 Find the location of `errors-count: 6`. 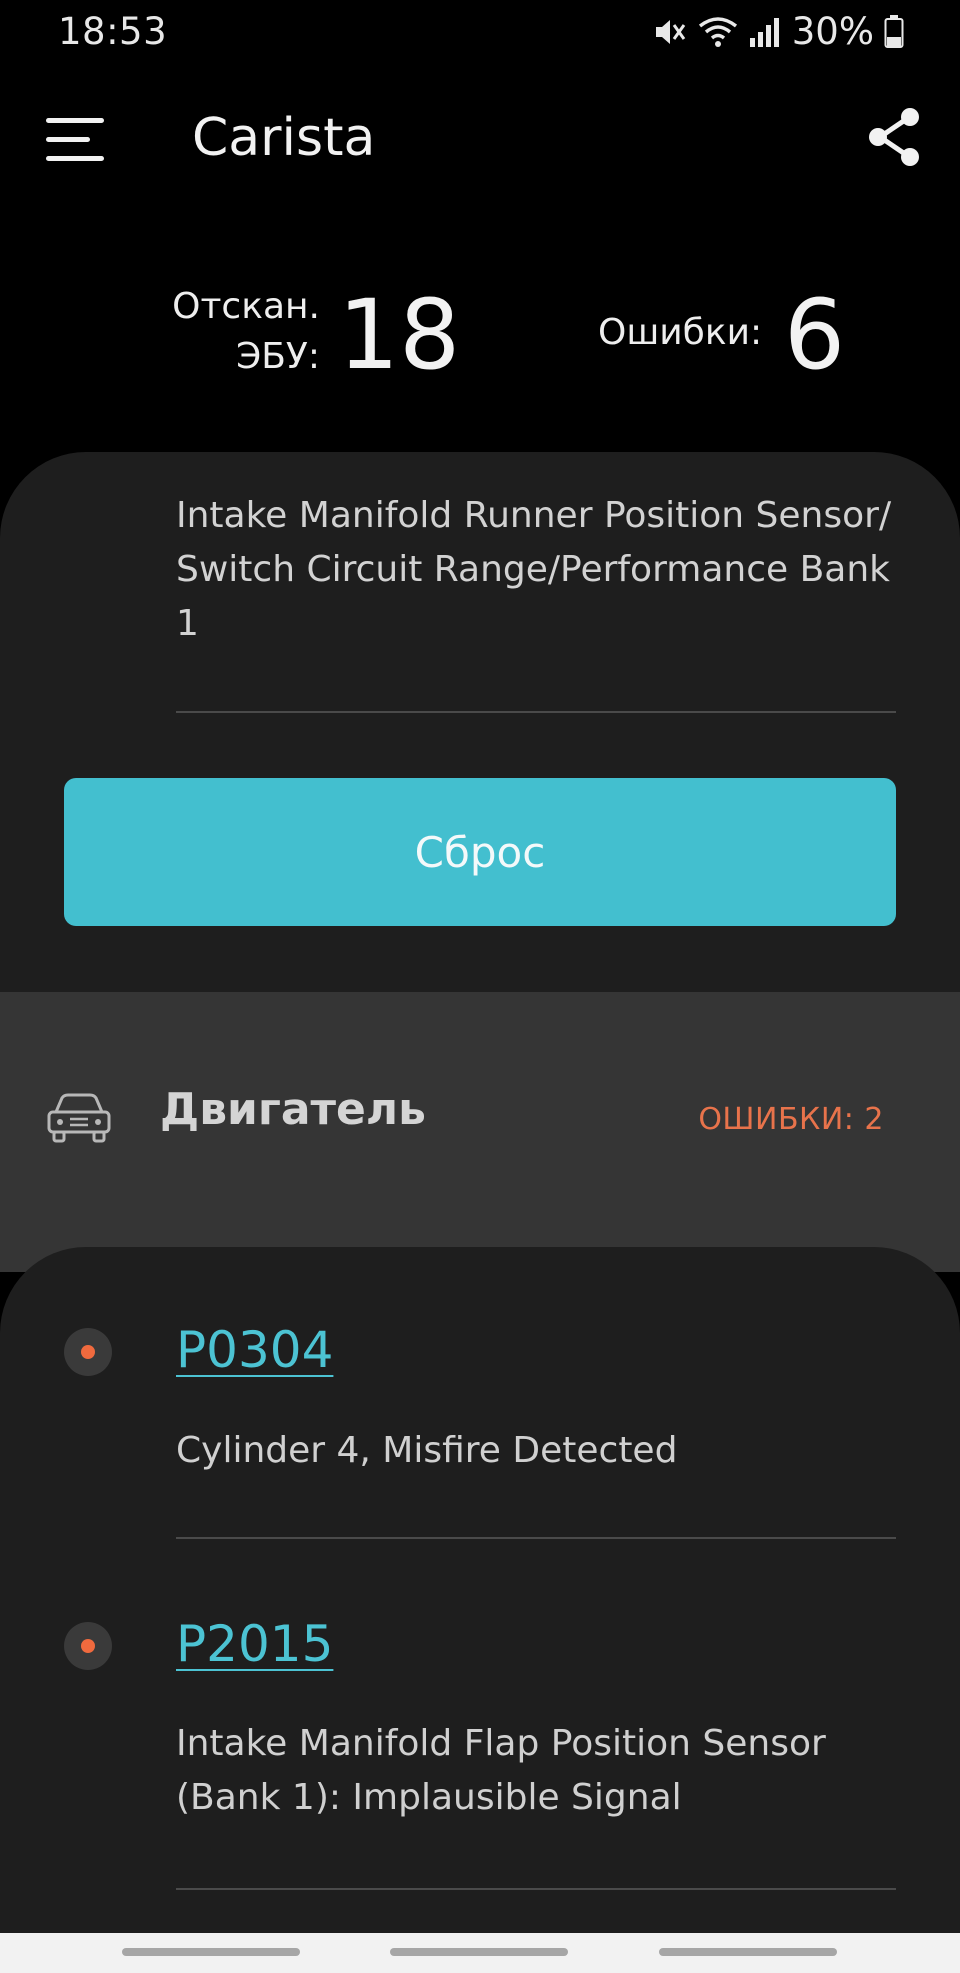

errors-count: 6 is located at coordinates (815, 335).